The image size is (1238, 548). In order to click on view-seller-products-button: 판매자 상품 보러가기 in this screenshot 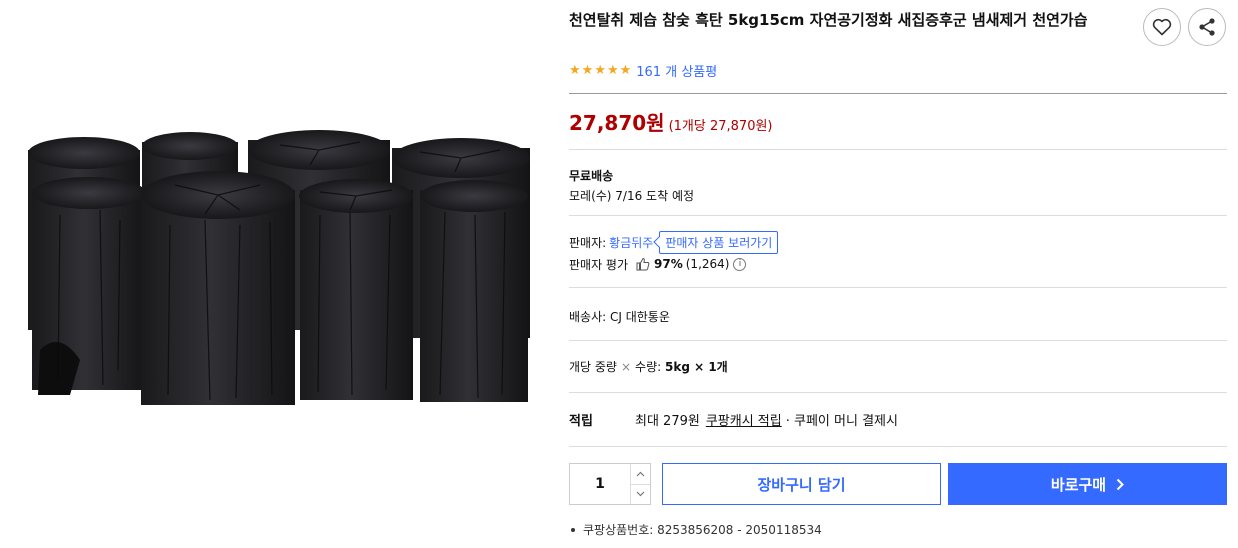, I will do `click(719, 242)`.